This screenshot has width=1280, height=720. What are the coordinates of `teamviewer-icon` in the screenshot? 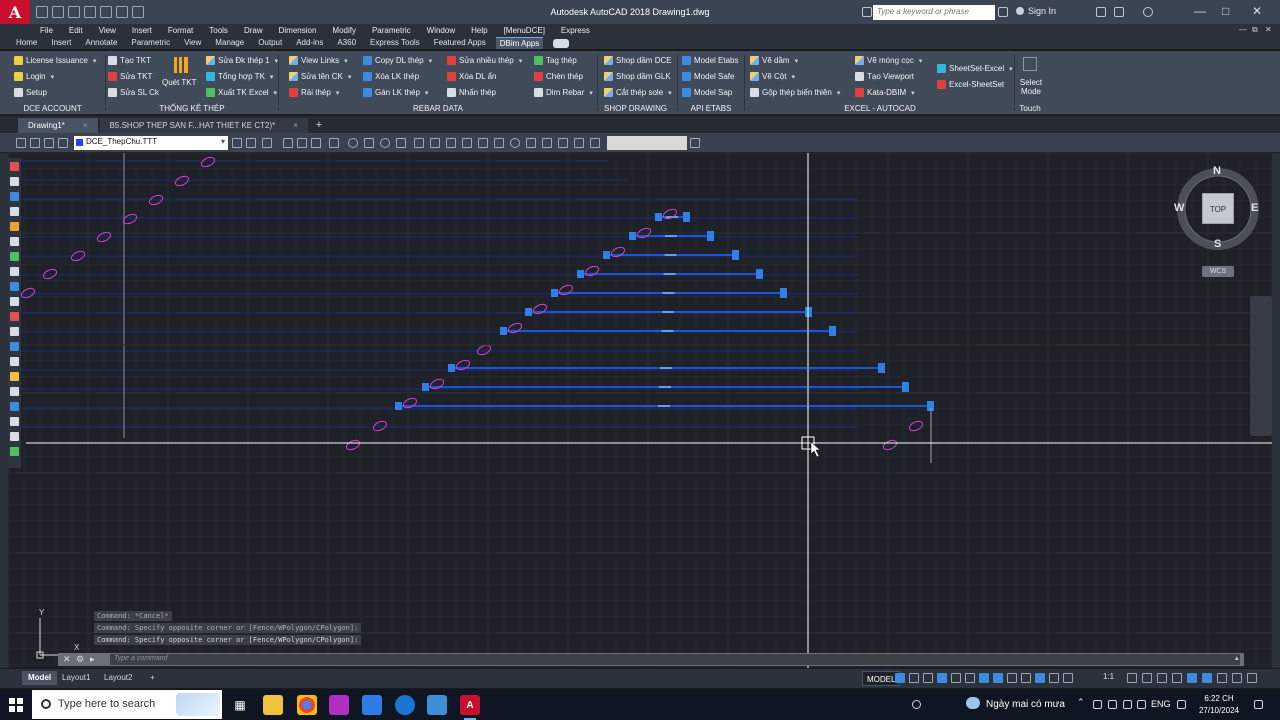 It's located at (405, 705).